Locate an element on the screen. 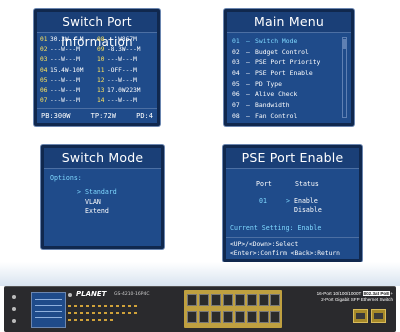 This screenshot has width=400, height=332. menu-item-bandwidth: 07– Bandwidth is located at coordinates (284, 105).